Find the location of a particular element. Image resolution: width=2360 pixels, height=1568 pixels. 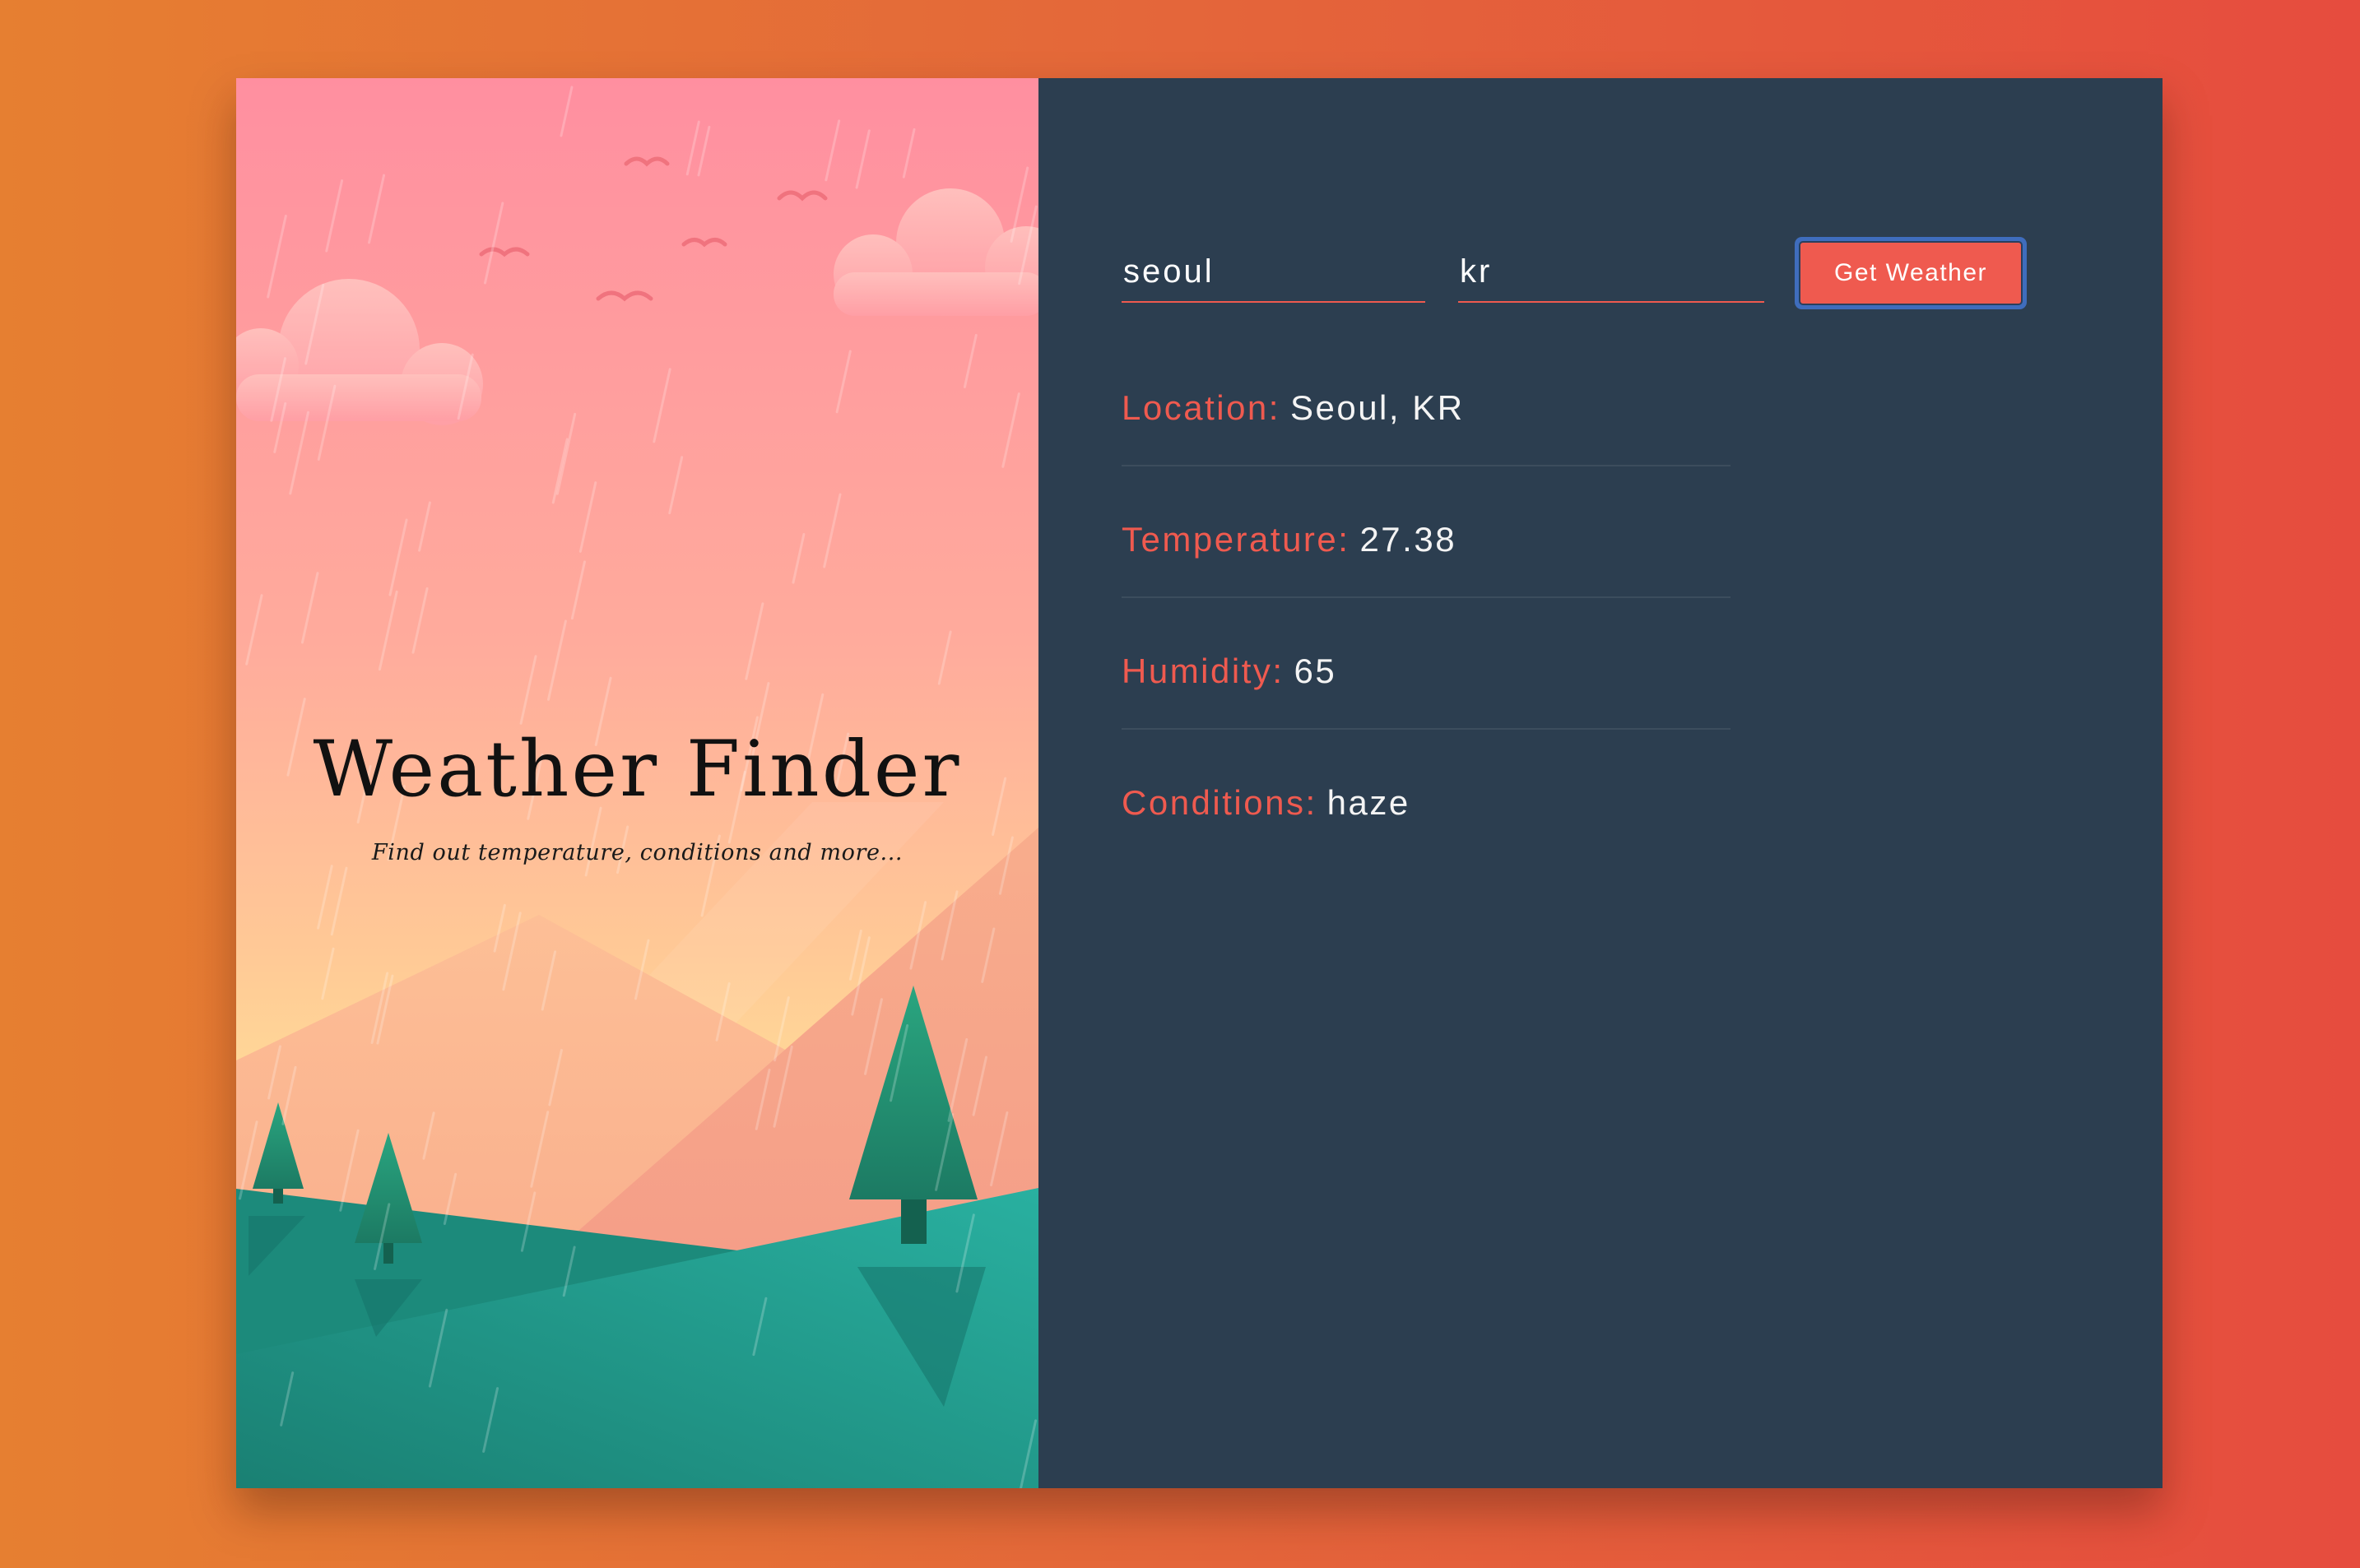

result-row-location: Location: Seoul, KR is located at coordinates (1427, 422).